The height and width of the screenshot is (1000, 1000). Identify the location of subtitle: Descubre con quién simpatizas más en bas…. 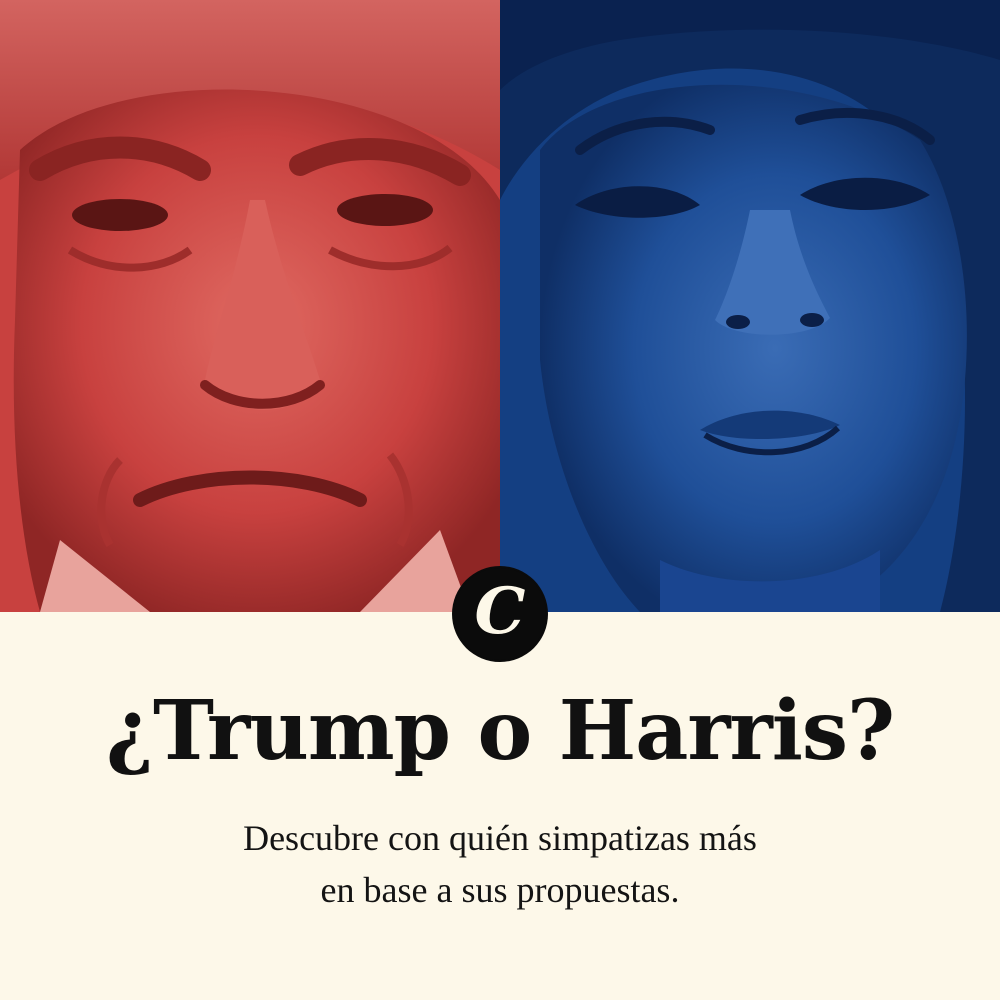
(500, 864).